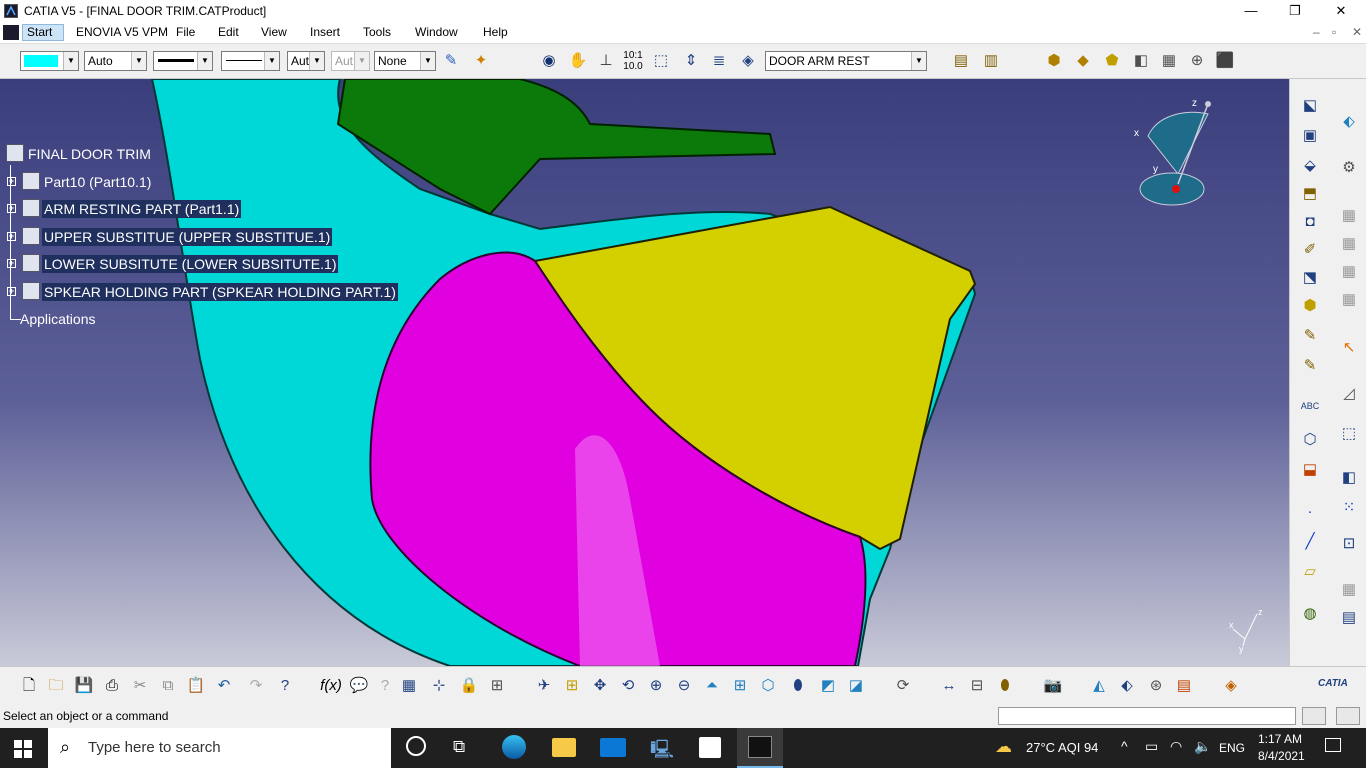  What do you see at coordinates (544, 686) in the screenshot?
I see `fly-icon: ✈` at bounding box center [544, 686].